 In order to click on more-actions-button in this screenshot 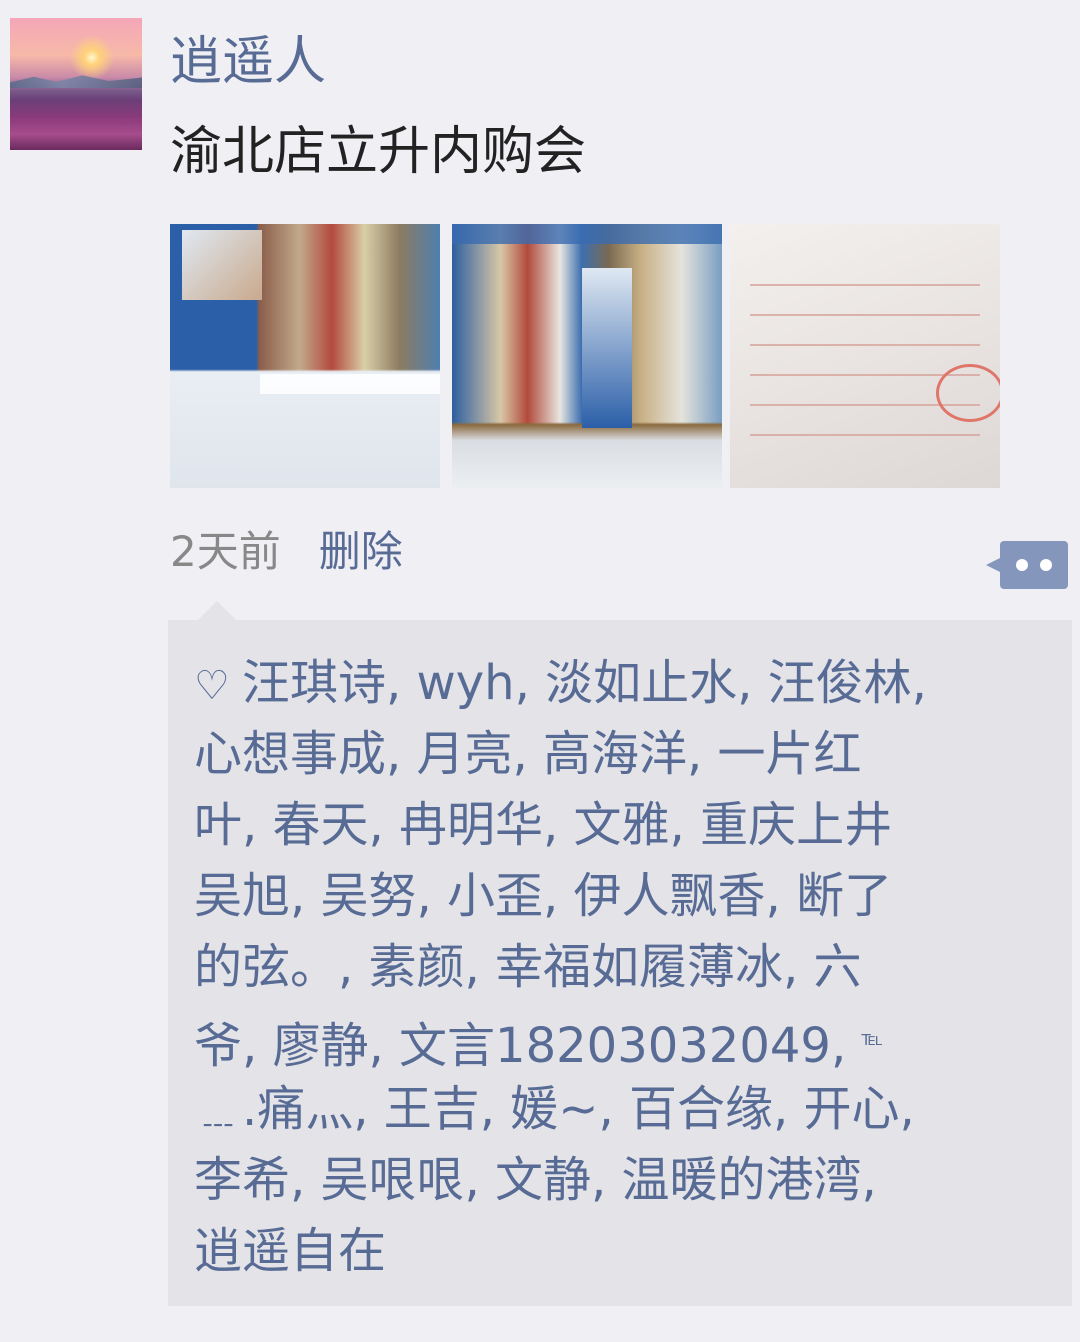, I will do `click(1027, 565)`.